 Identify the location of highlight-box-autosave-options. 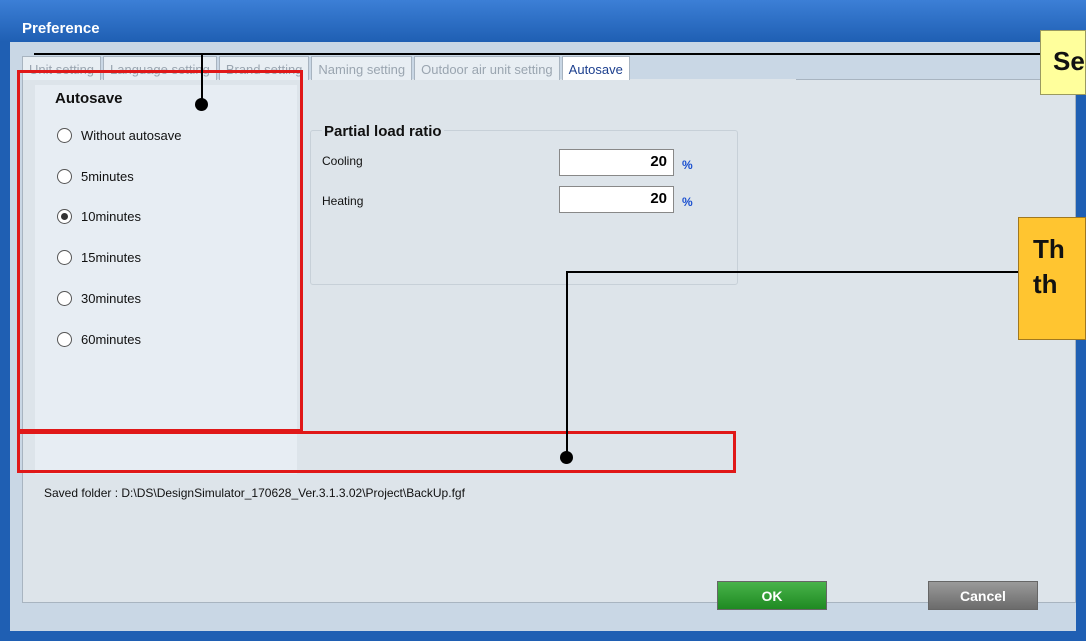
(160, 251).